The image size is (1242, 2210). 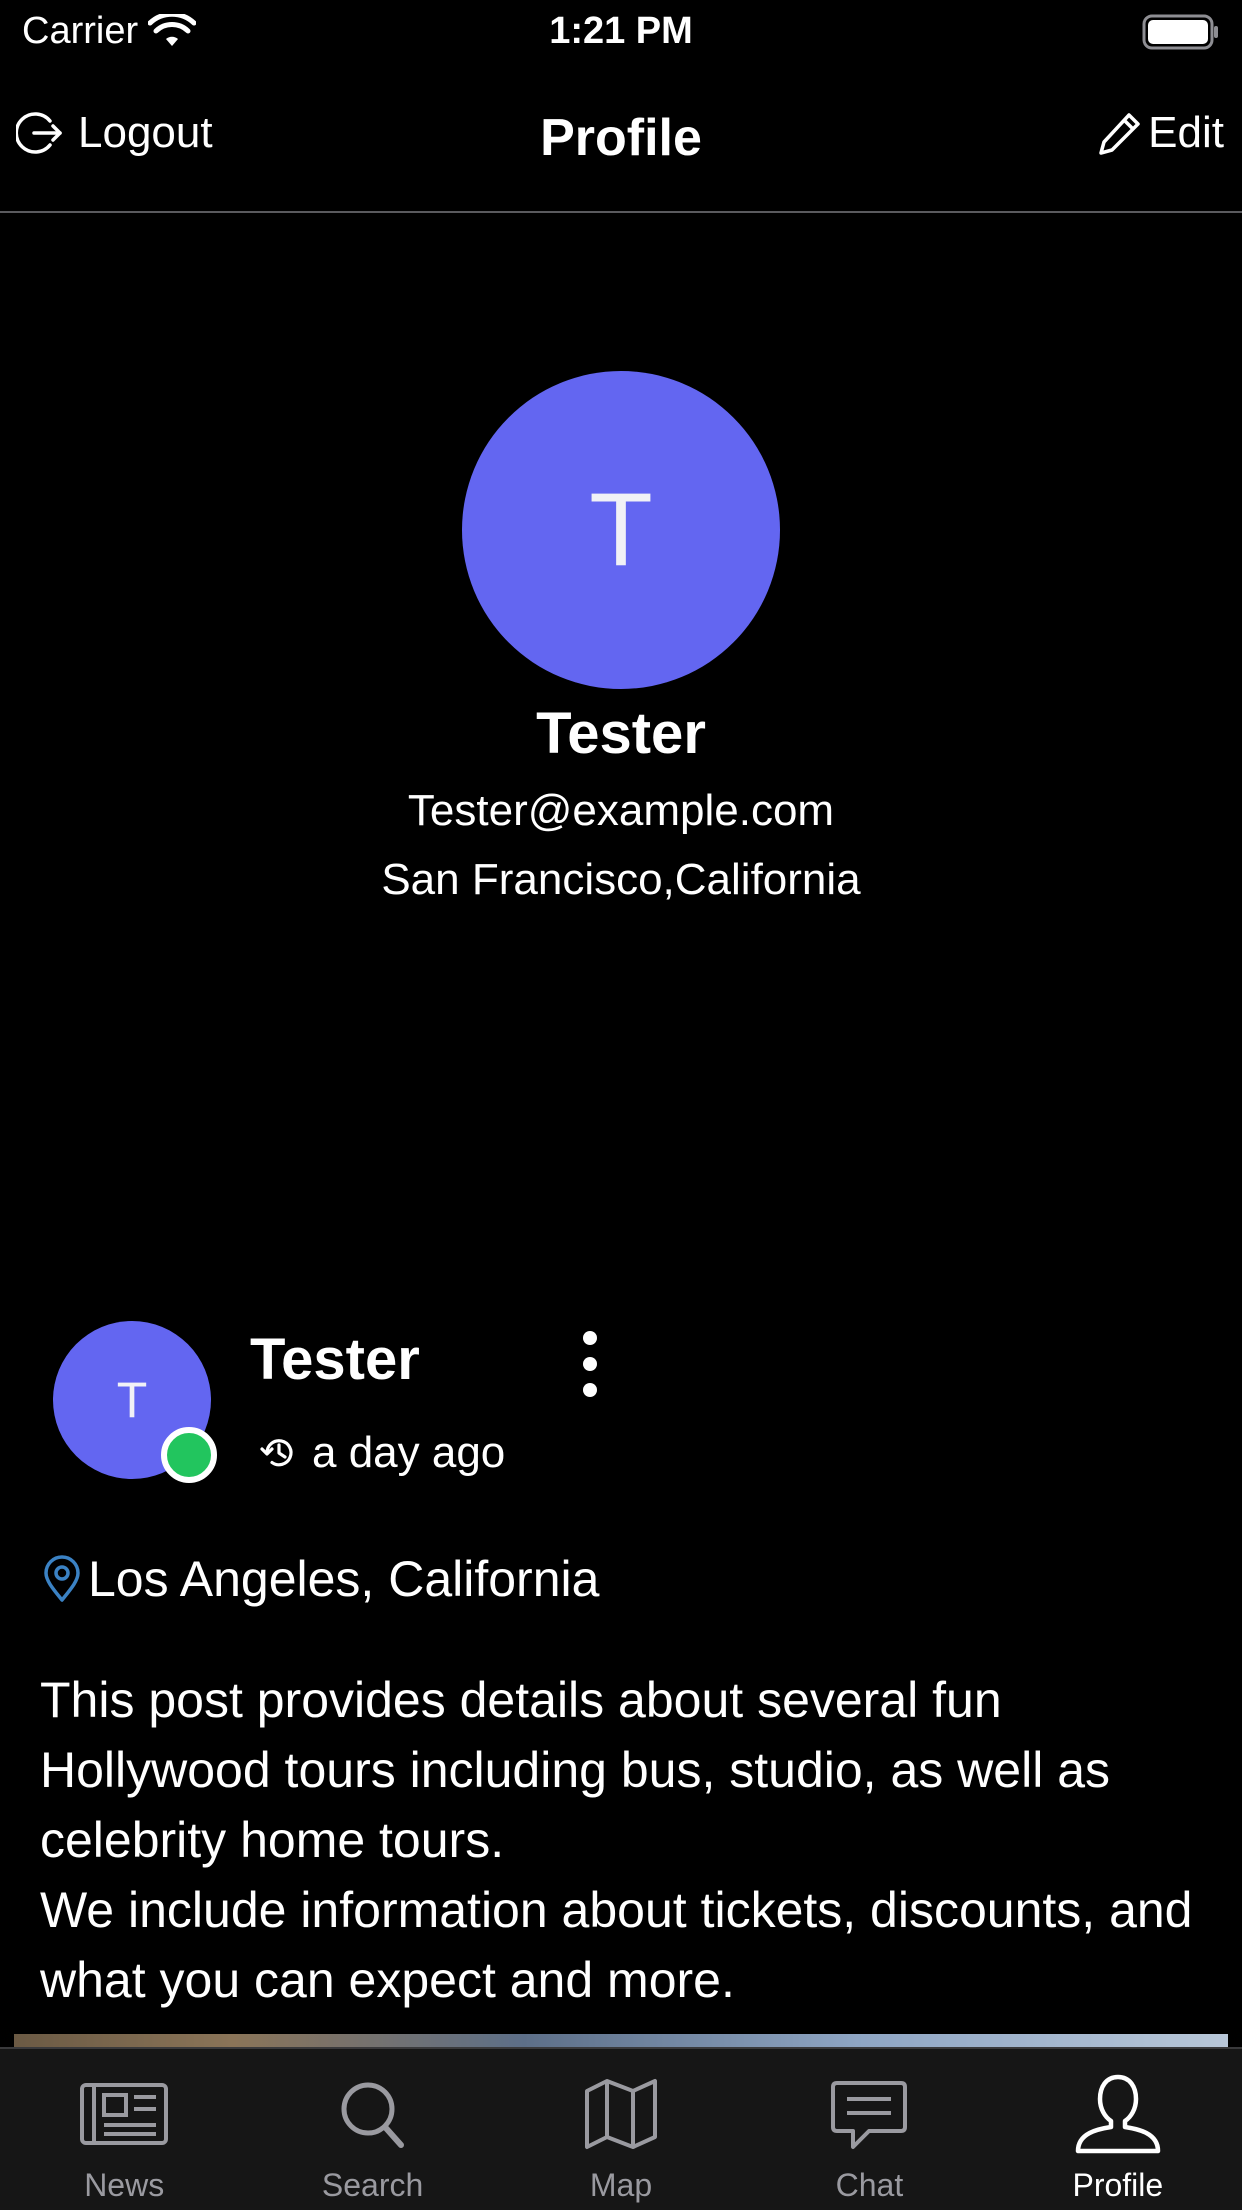 I want to click on tab-bar: News Search Map Chat Profile, so click(x=621, y=2128).